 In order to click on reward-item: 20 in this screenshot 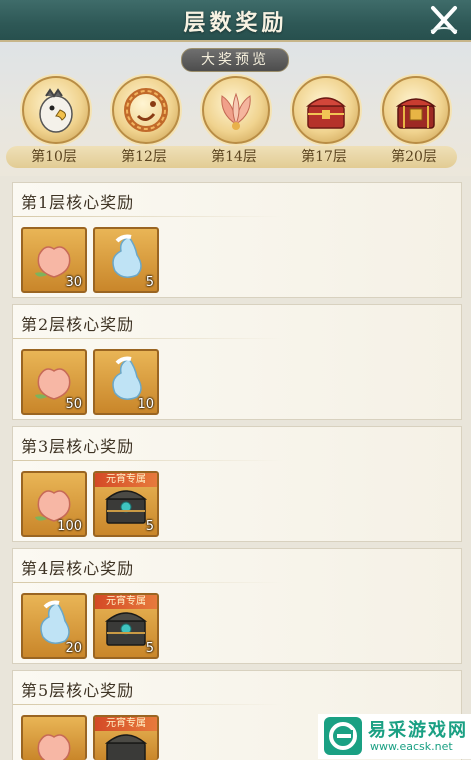, I will do `click(54, 626)`.